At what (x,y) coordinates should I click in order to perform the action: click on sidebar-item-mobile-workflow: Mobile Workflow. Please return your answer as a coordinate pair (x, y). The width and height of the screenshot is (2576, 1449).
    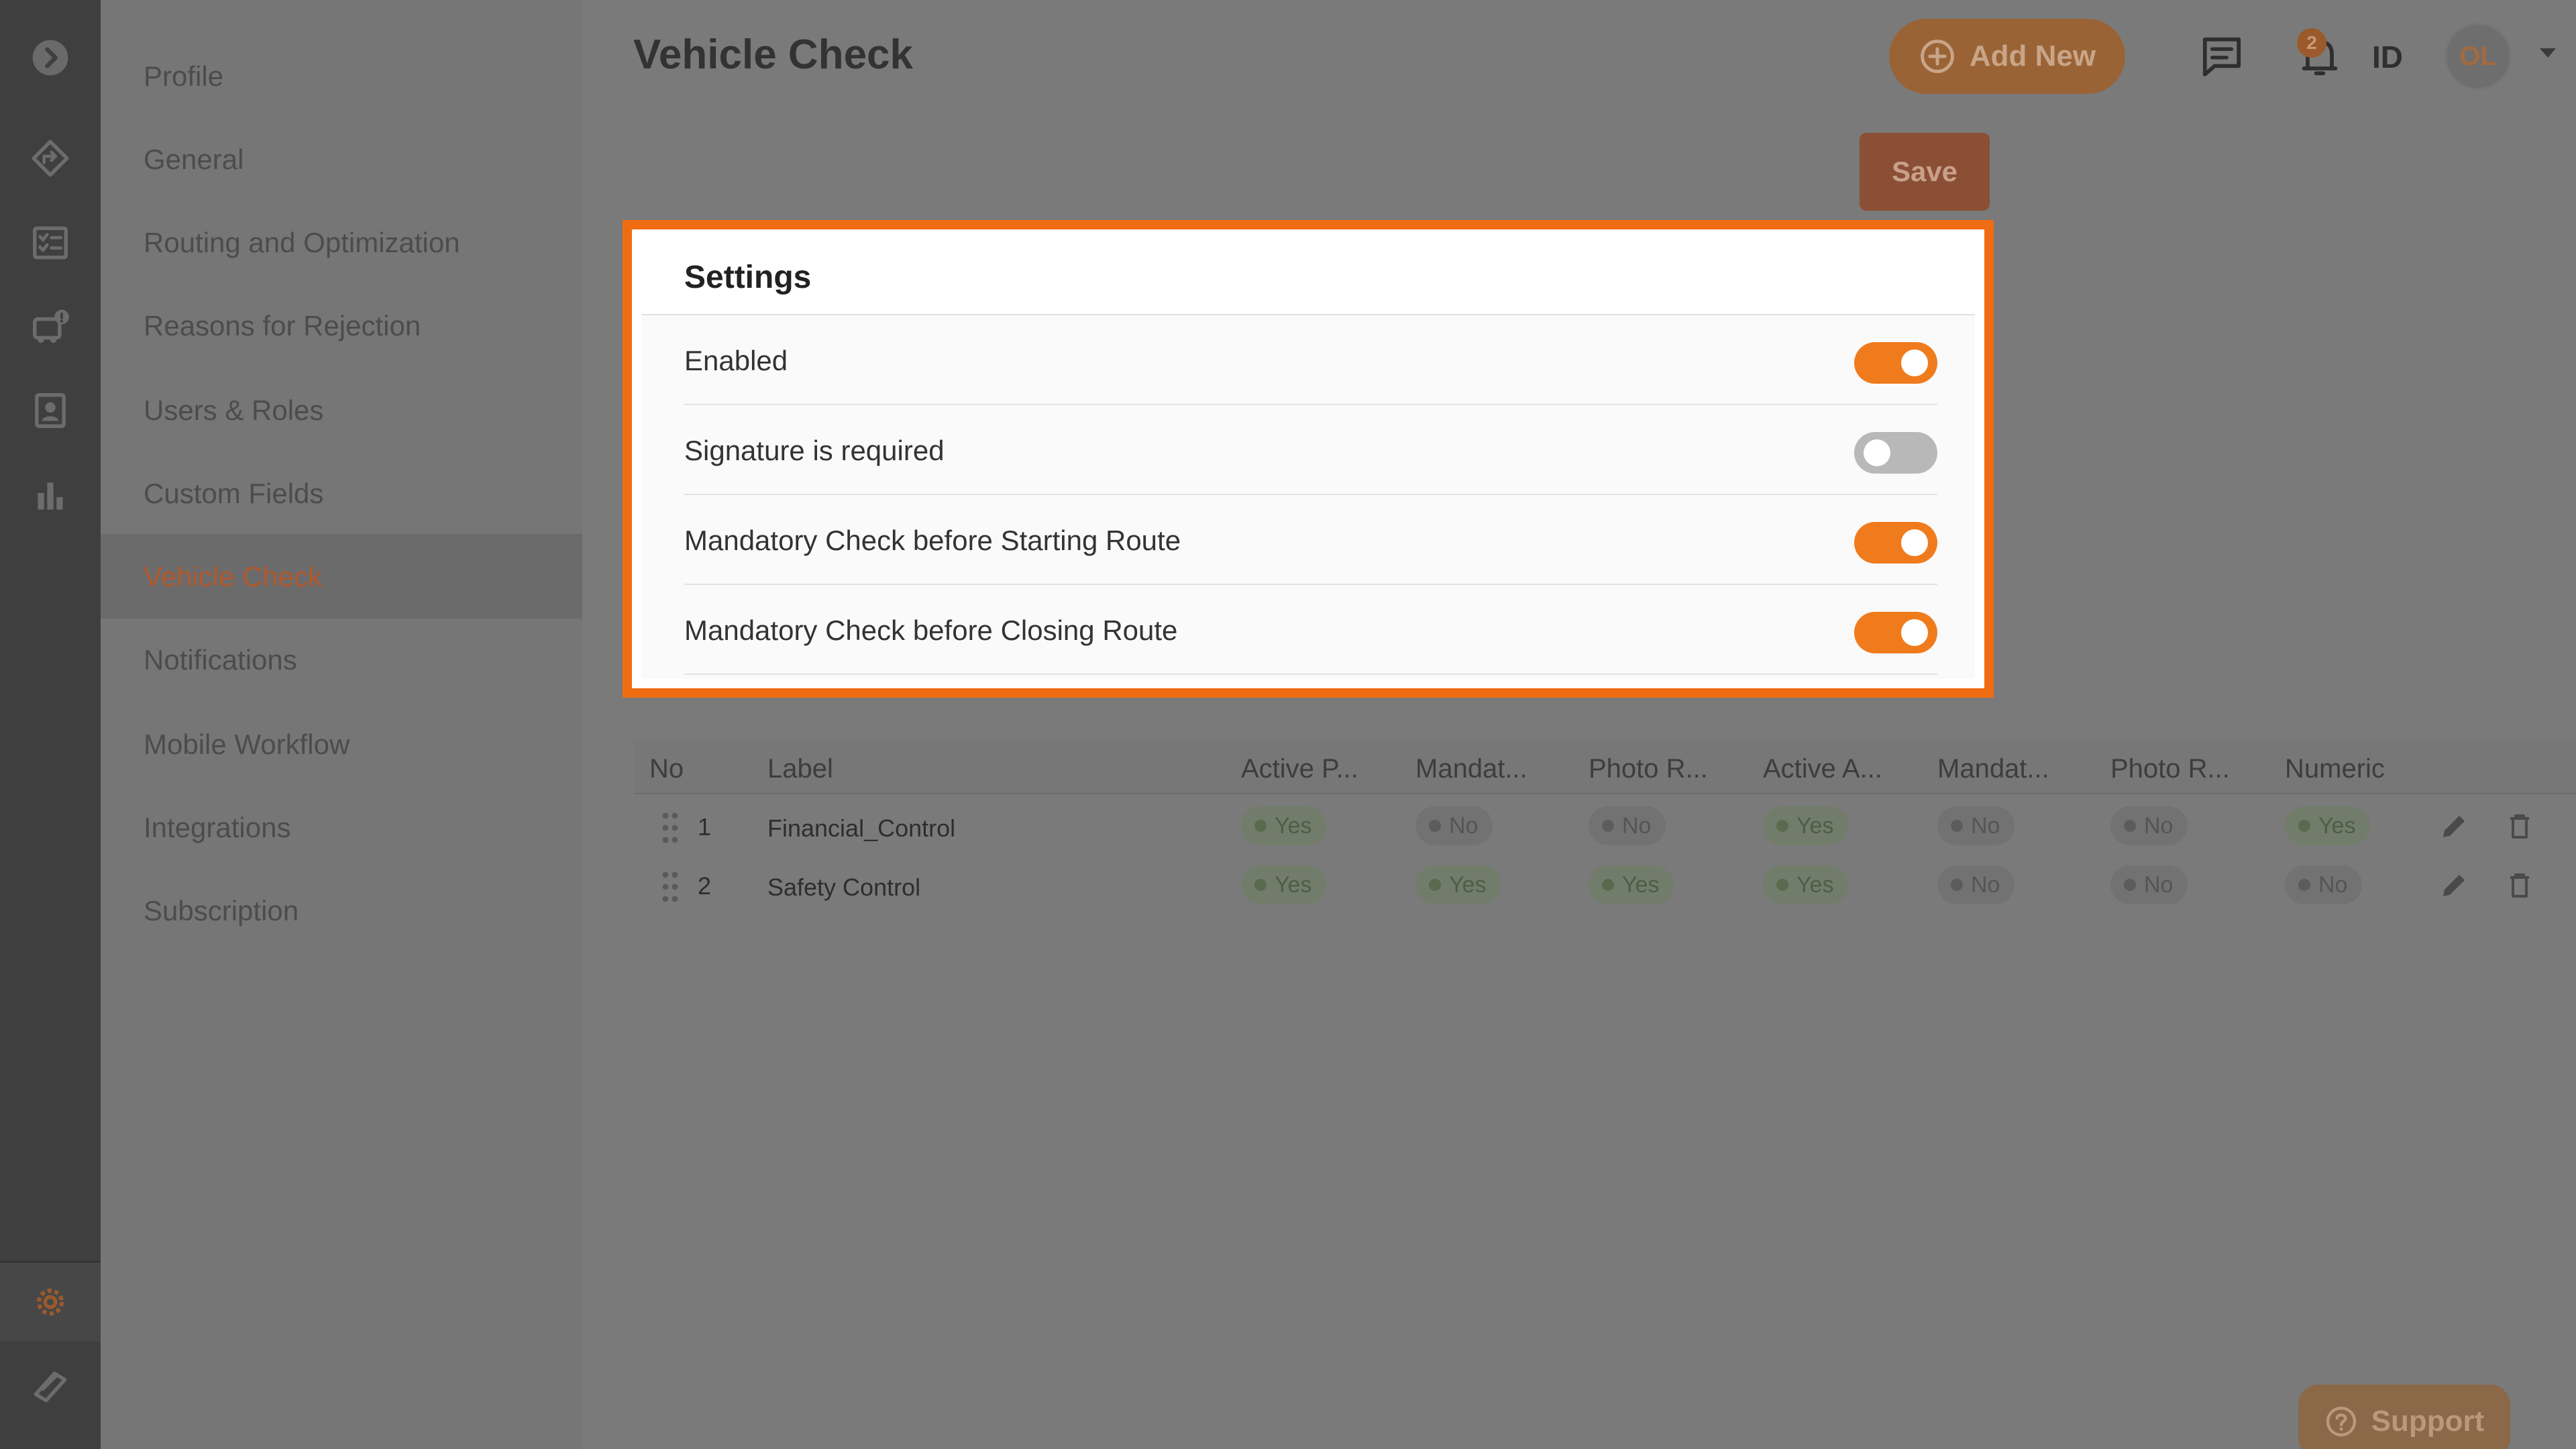
    Looking at the image, I should click on (247, 745).